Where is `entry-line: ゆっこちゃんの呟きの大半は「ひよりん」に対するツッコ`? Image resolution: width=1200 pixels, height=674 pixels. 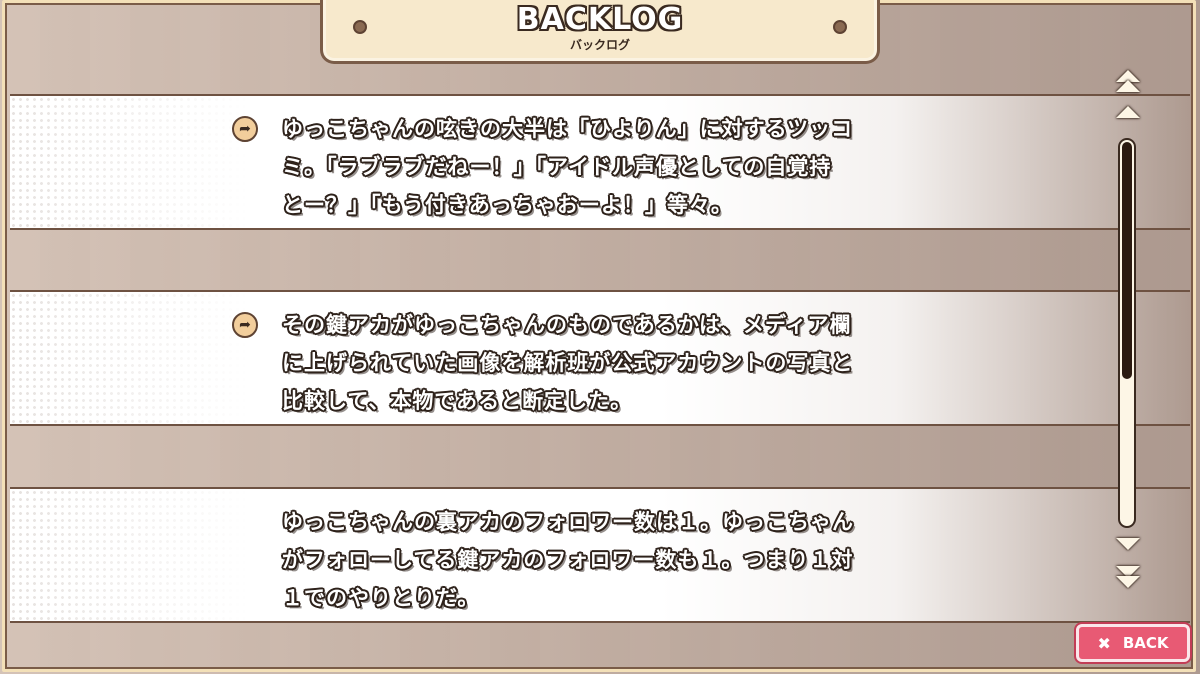
entry-line: ゆっこちゃんの呟きの大半は「ひよりん」に対するツッコ is located at coordinates (568, 129).